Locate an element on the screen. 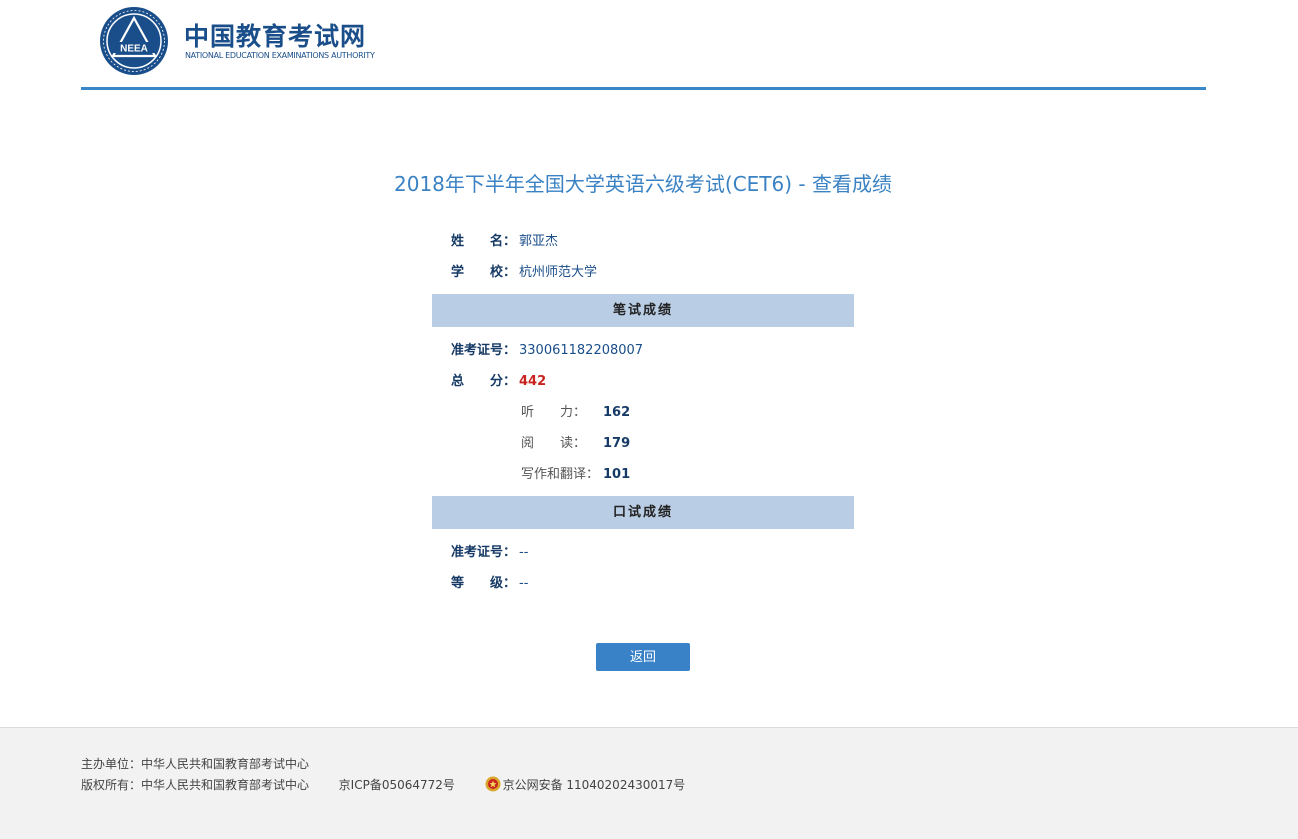 Image resolution: width=1298 pixels, height=839 pixels. written-section-header: 笔试成绩 is located at coordinates (643, 310).